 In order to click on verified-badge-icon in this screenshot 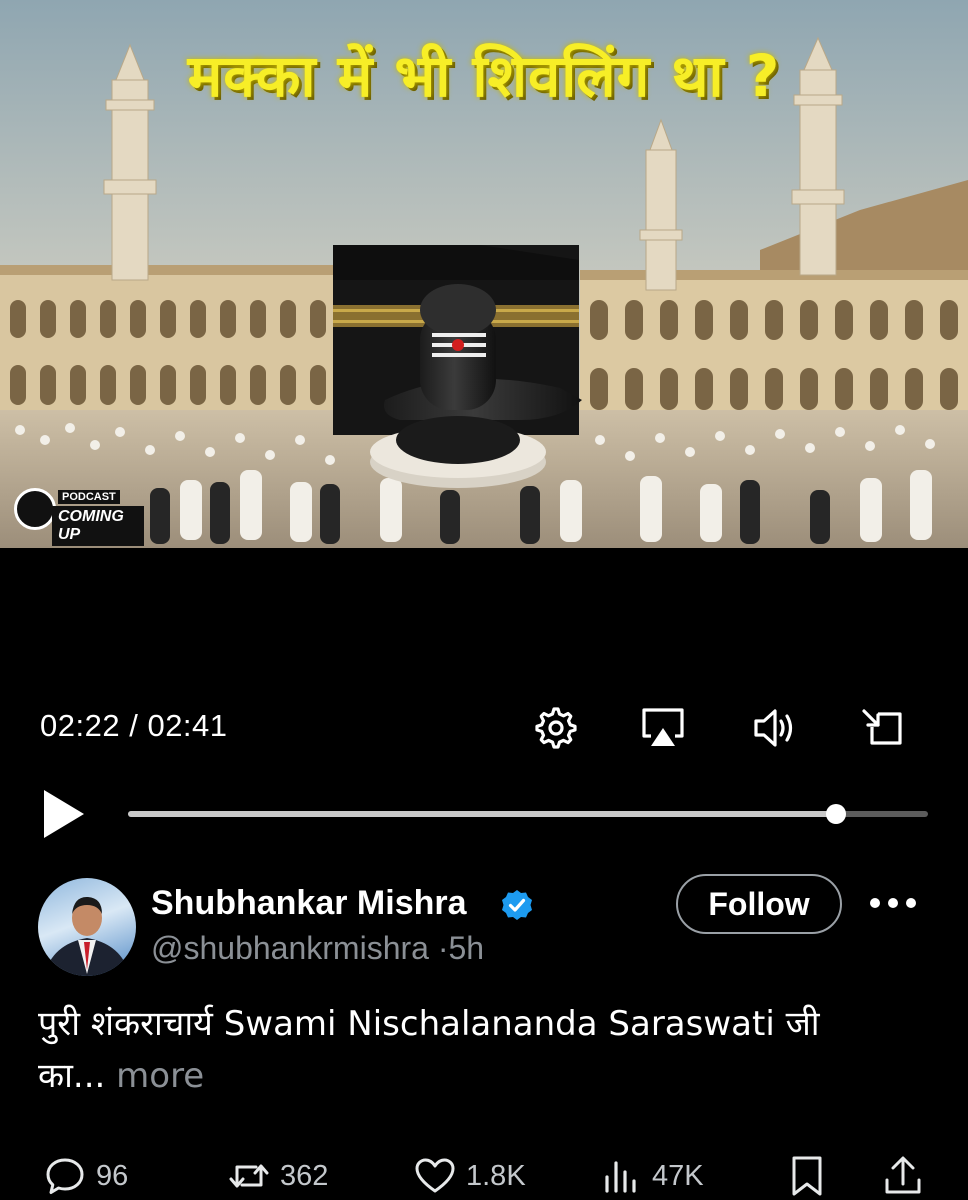, I will do `click(517, 905)`.